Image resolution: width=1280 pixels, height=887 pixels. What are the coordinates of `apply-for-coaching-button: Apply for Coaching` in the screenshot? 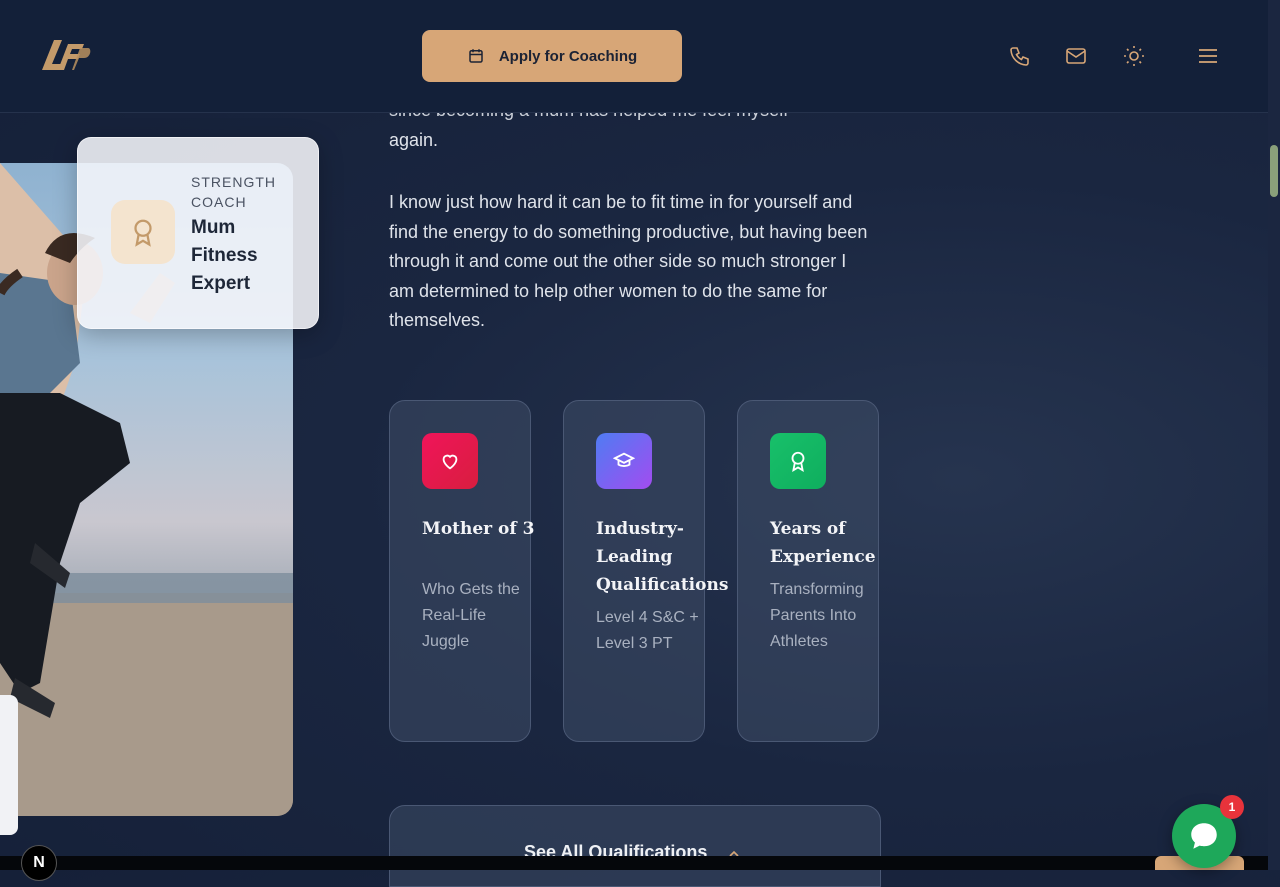 It's located at (552, 56).